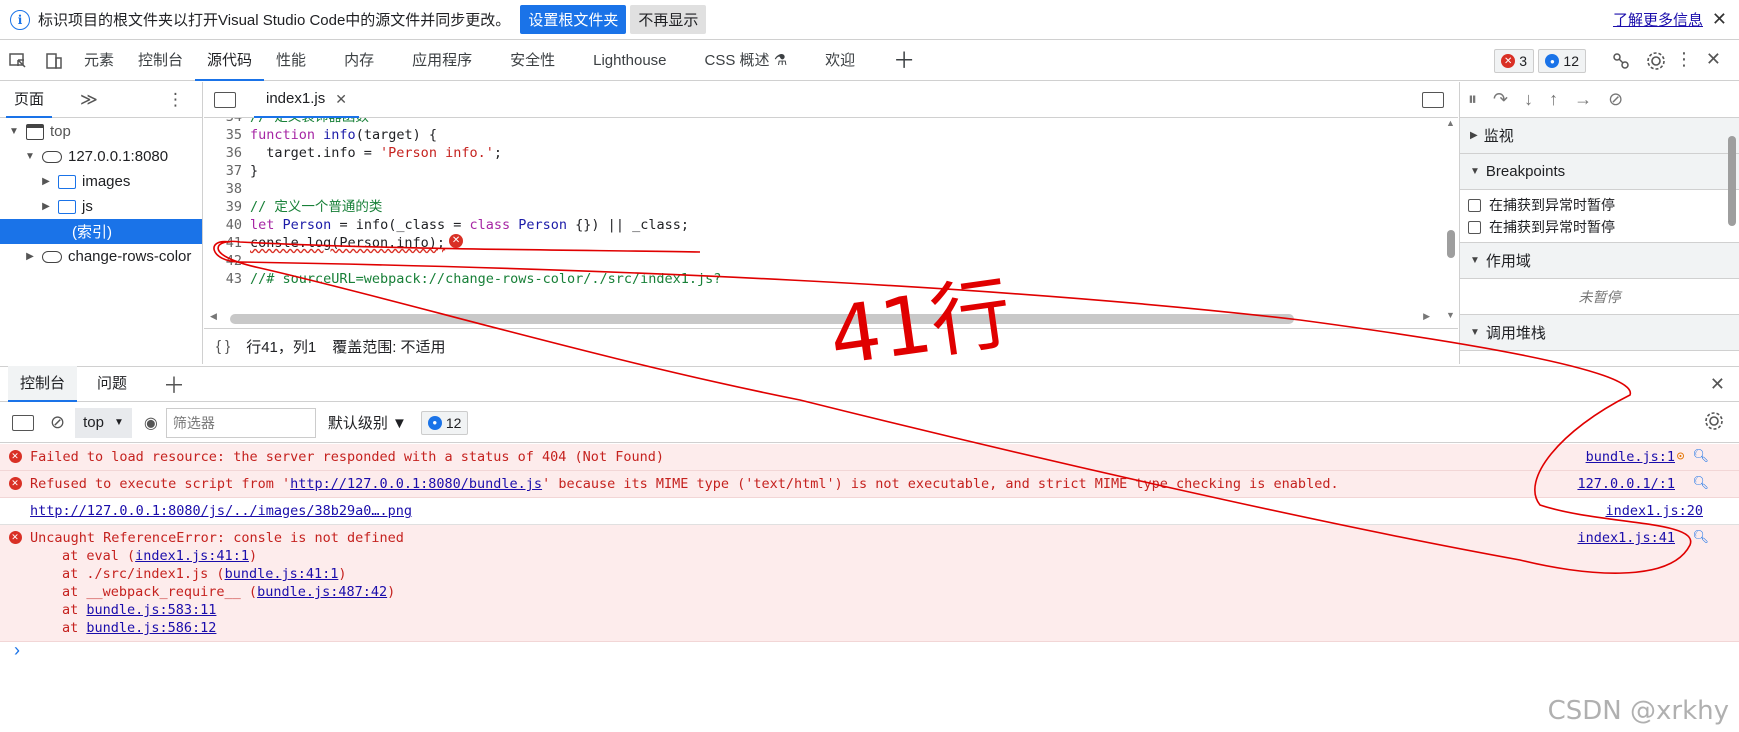 This screenshot has width=1739, height=732. What do you see at coordinates (444, 422) in the screenshot?
I see `console-message-badge: ● 12` at bounding box center [444, 422].